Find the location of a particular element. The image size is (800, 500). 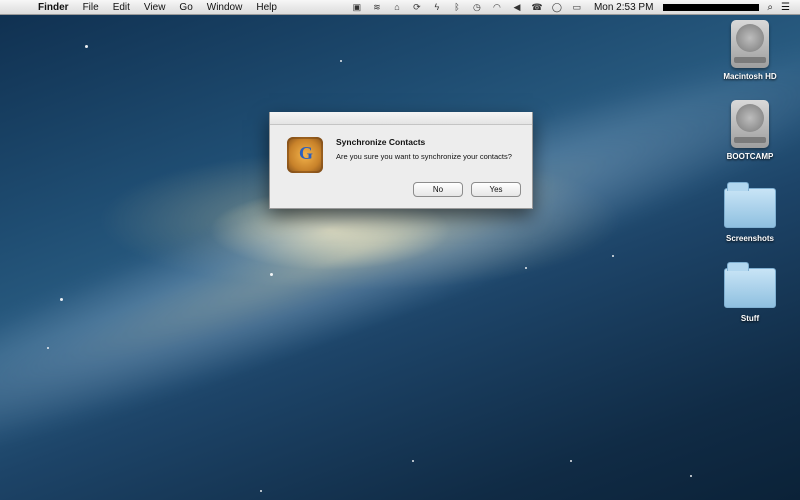

bluetooth-icon: ᛒ is located at coordinates (457, 7).